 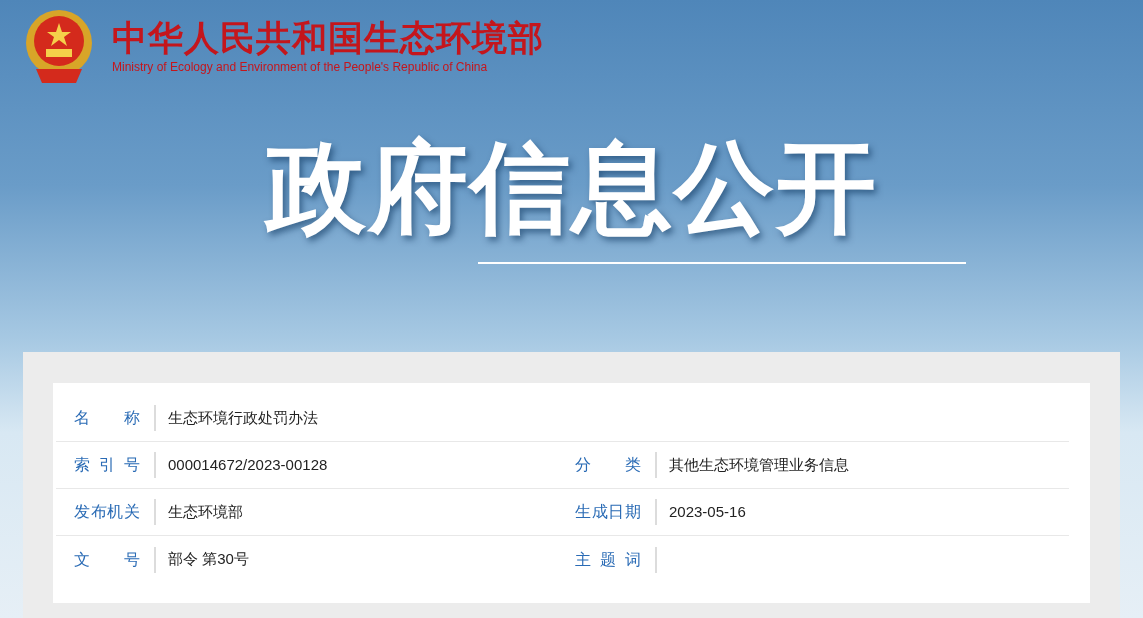 What do you see at coordinates (608, 465) in the screenshot?
I see `field-label: 分类` at bounding box center [608, 465].